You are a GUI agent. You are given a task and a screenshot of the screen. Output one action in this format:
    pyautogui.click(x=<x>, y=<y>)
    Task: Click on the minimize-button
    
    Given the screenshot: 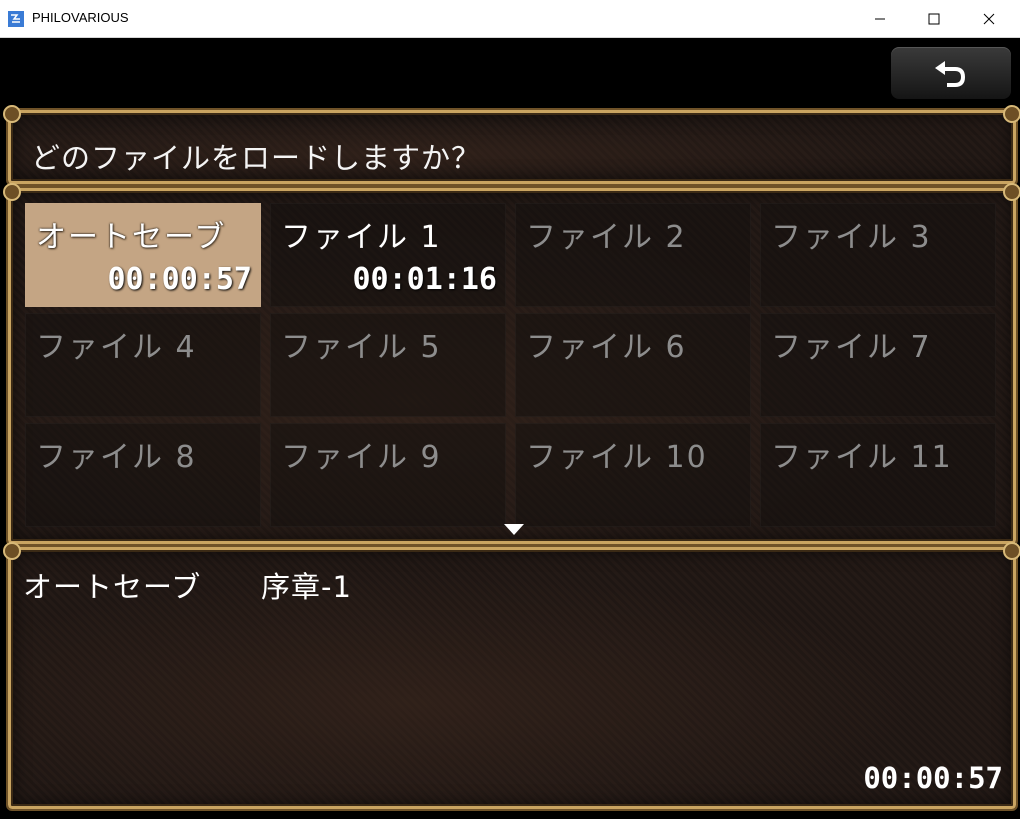 What is the action you would take?
    pyautogui.click(x=880, y=19)
    